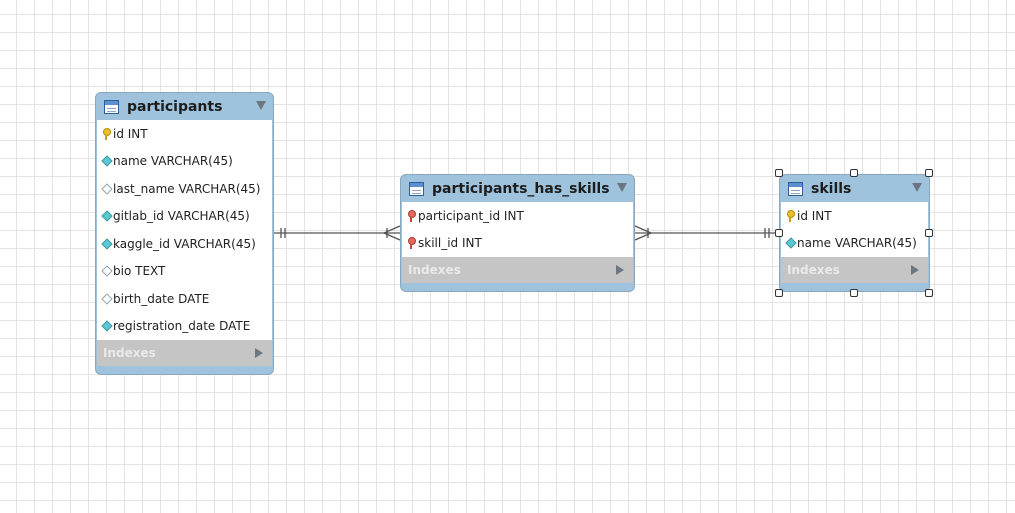  What do you see at coordinates (854, 188) in the screenshot?
I see `table-header: skills` at bounding box center [854, 188].